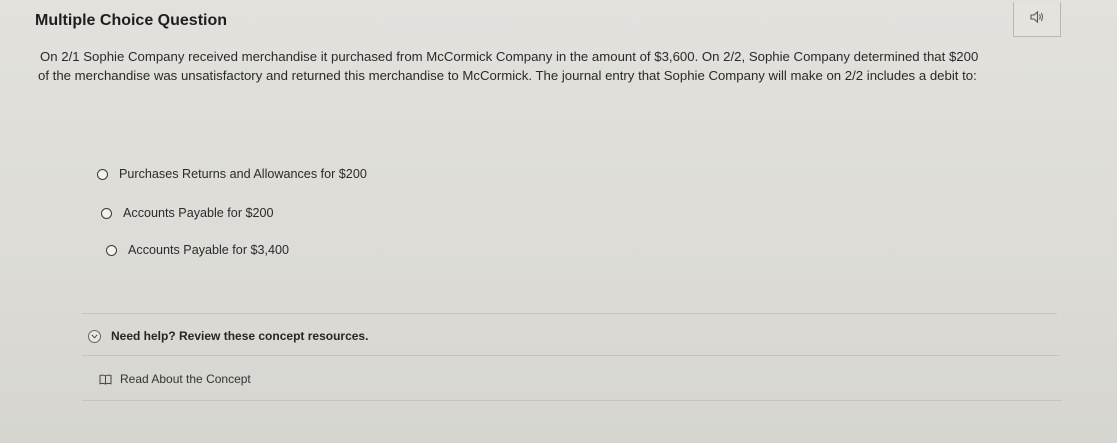 The height and width of the screenshot is (443, 1117). I want to click on option-2: Accounts Payable for $200, so click(187, 213).